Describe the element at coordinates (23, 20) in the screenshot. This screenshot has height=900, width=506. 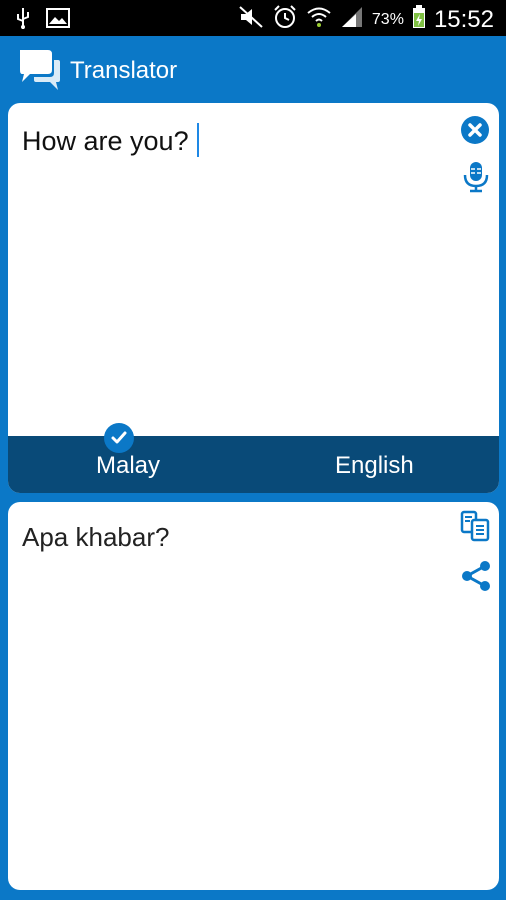
I see `usb-icon` at that location.